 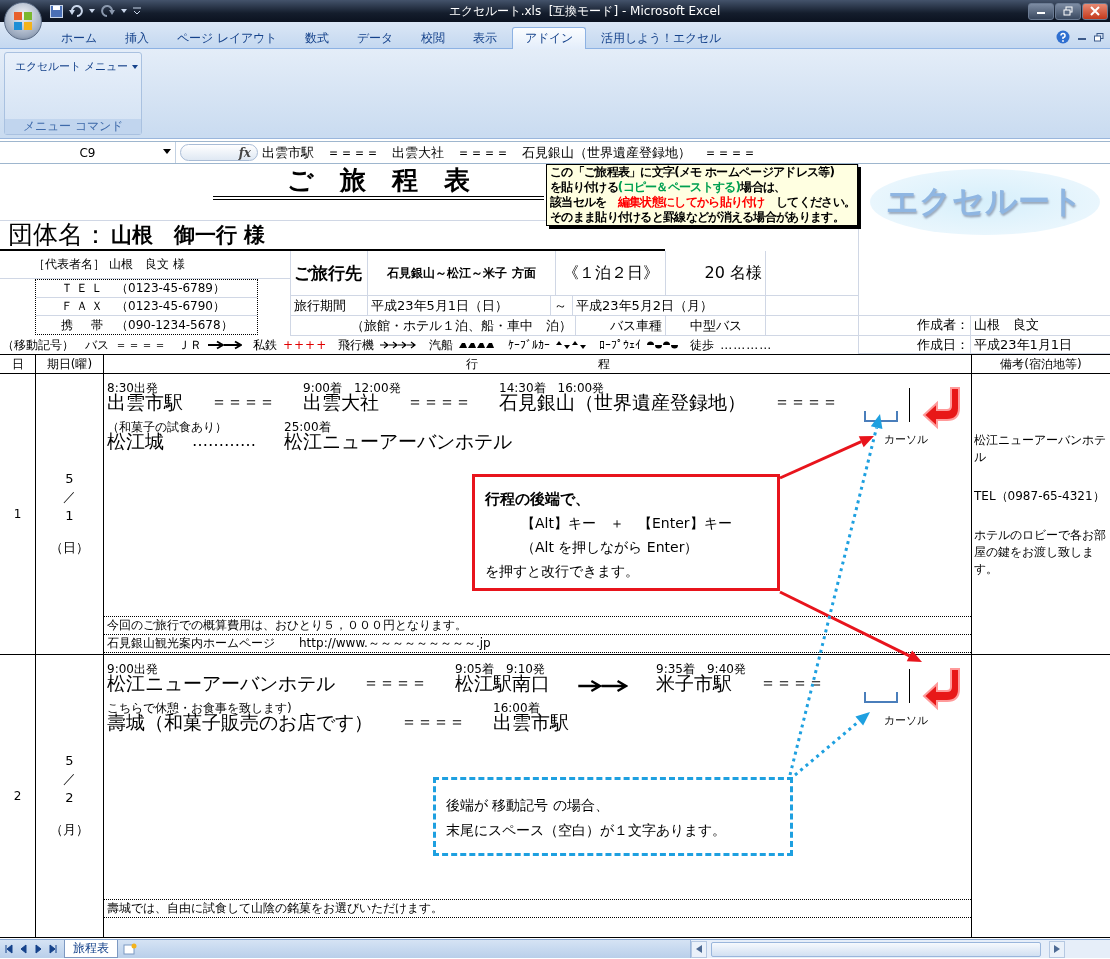 What do you see at coordinates (909, 405) in the screenshot?
I see `text-cursor` at bounding box center [909, 405].